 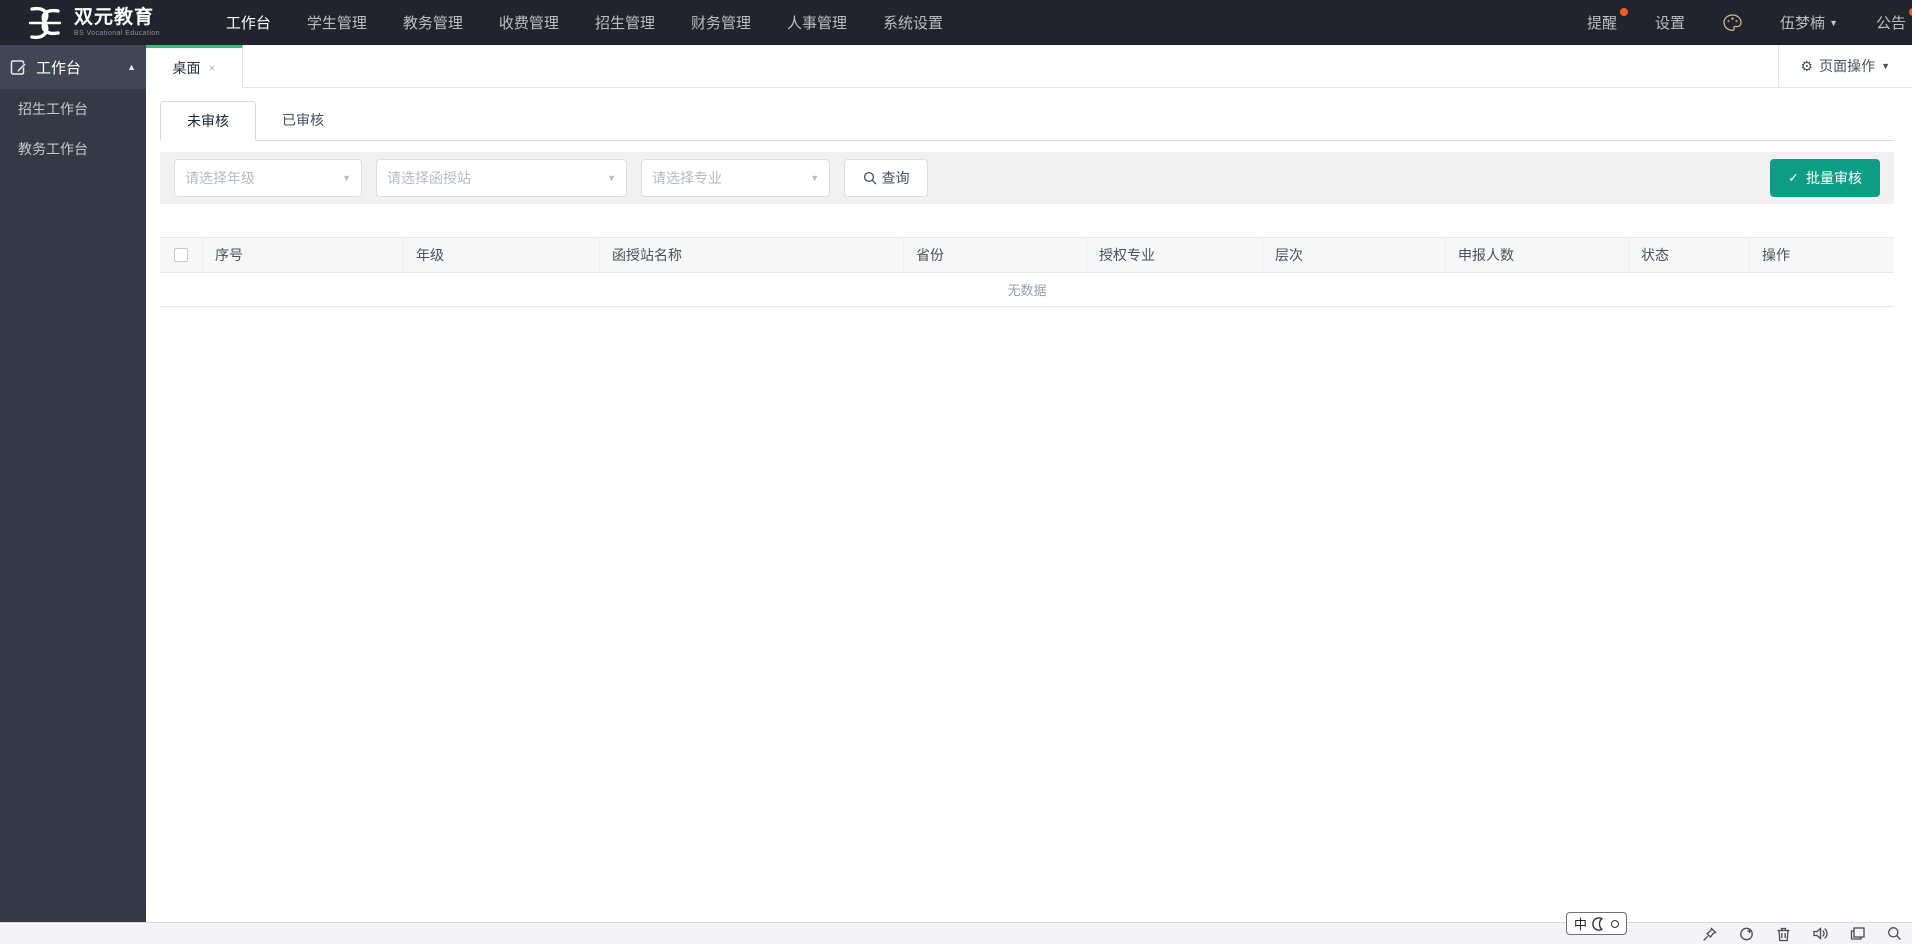 What do you see at coordinates (625, 22) in the screenshot?
I see `menu-item-enrollment: 招生管理` at bounding box center [625, 22].